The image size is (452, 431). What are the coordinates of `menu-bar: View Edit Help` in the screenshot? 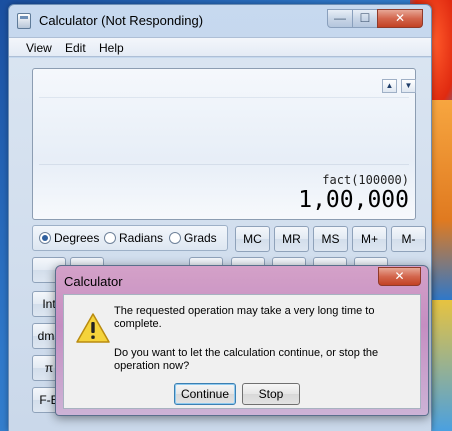 It's located at (220, 47).